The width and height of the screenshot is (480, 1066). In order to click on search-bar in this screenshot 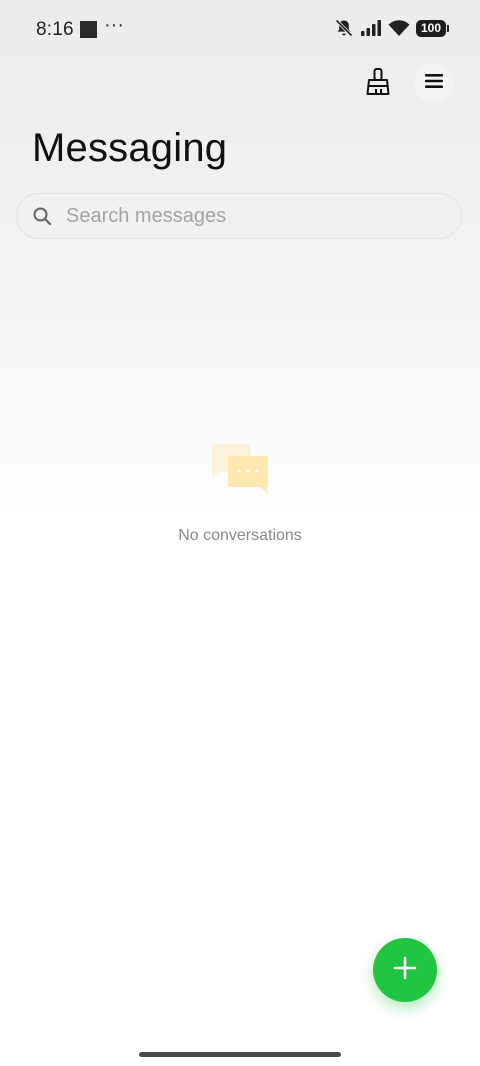, I will do `click(239, 216)`.